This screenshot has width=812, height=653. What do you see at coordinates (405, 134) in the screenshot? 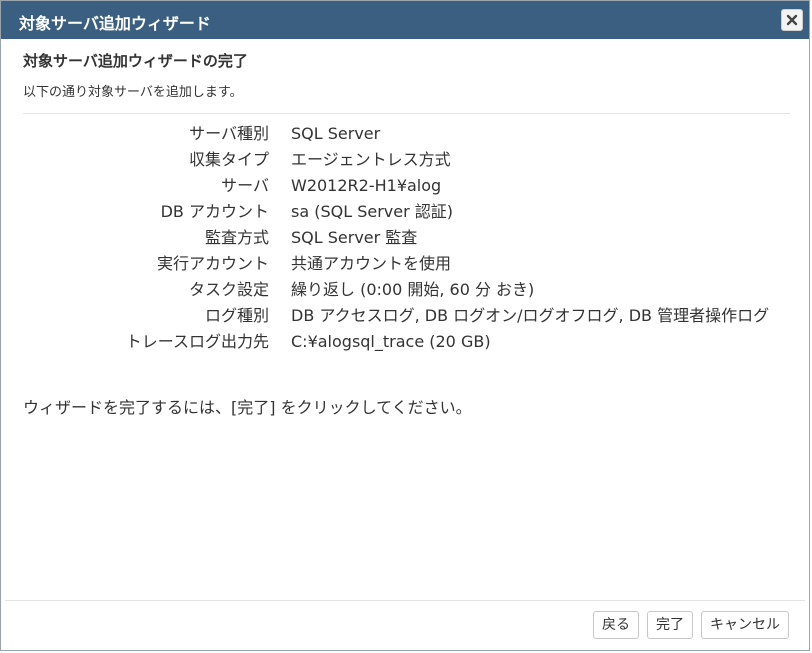
I see `summary-row-server-type: サーバ種別 SQL Server` at bounding box center [405, 134].